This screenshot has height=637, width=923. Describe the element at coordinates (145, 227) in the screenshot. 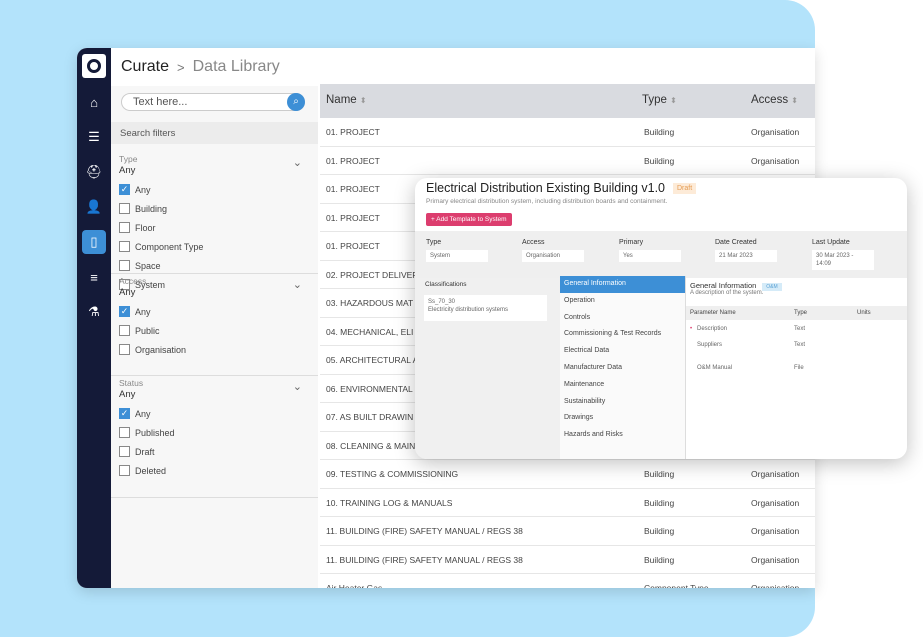

I see `filter-option-label: Floor` at that location.